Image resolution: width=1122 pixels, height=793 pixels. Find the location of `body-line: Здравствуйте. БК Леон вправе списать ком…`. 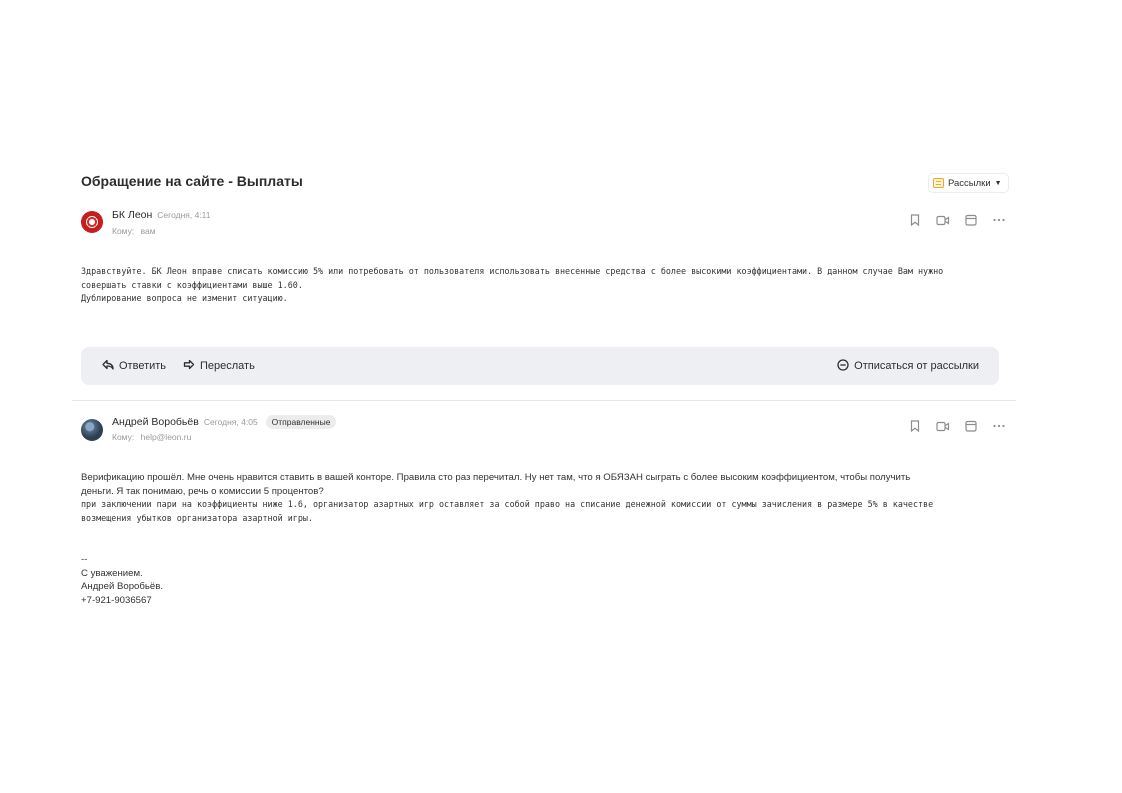

body-line: Здравствуйте. БК Леон вправе списать ком… is located at coordinates (512, 271).